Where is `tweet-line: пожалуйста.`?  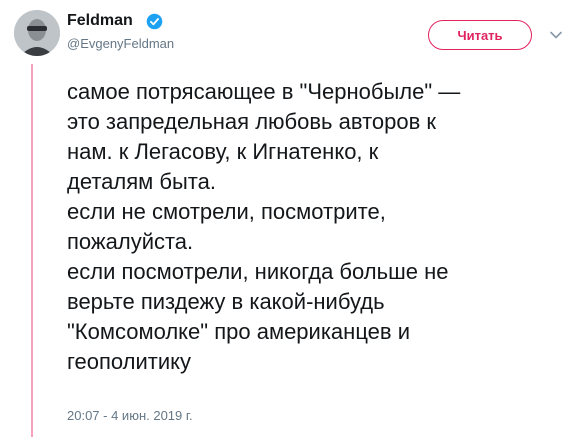 tweet-line: пожалуйста. is located at coordinates (130, 241).